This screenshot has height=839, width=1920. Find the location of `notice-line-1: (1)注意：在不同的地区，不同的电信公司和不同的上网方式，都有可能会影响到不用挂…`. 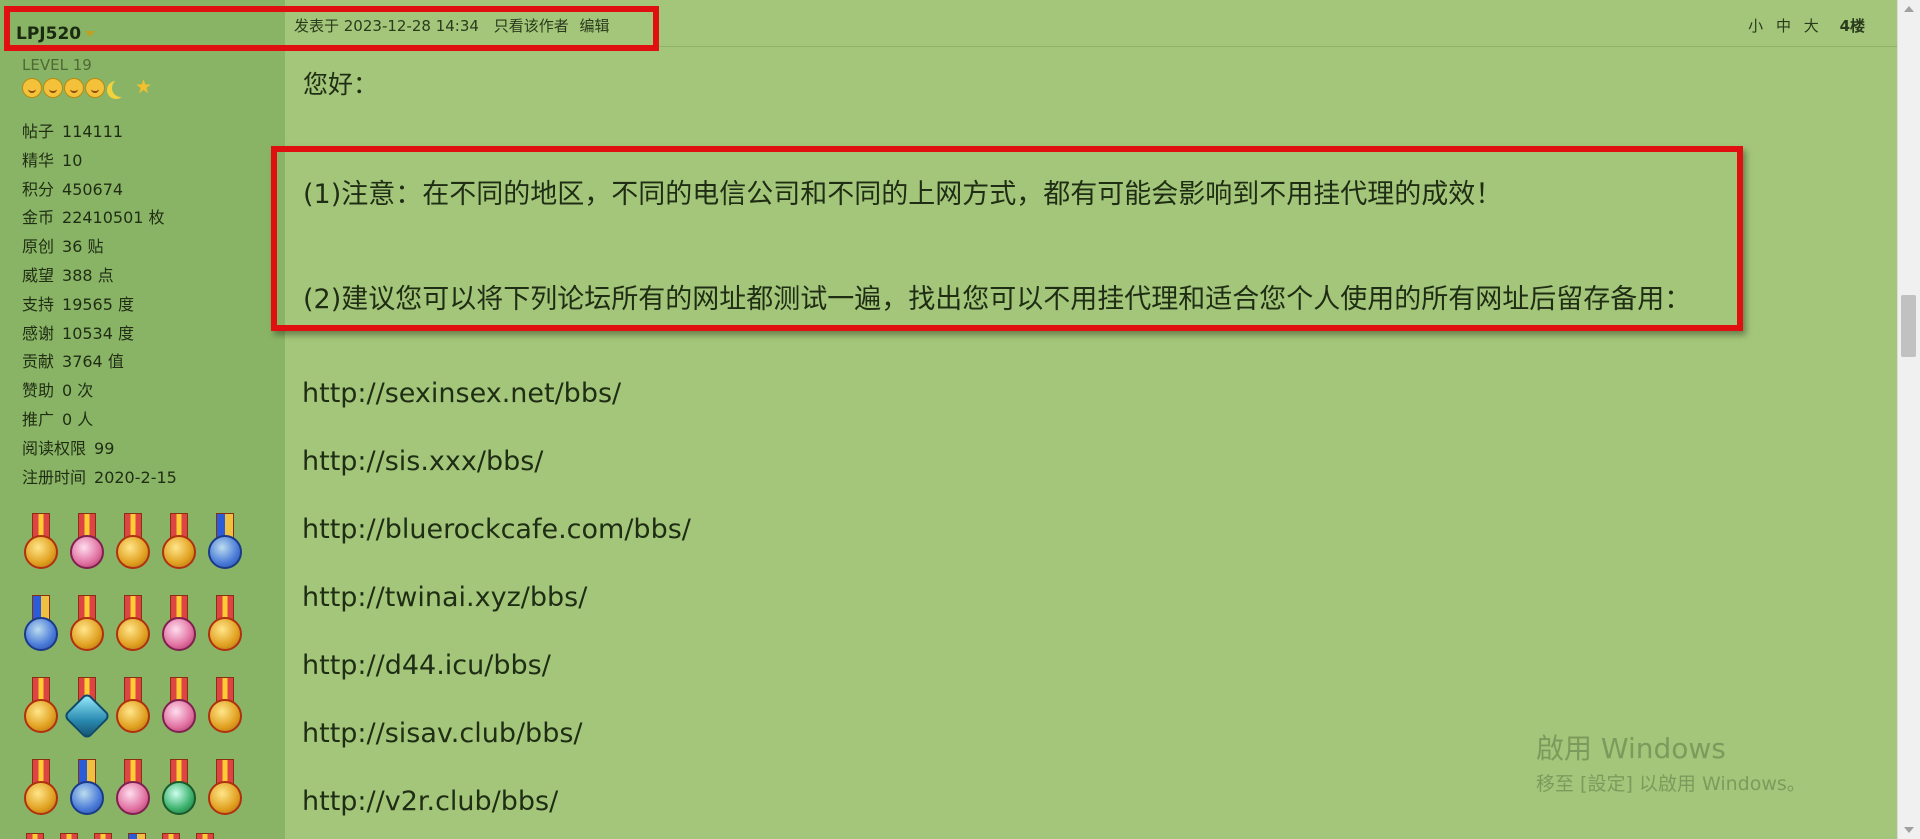

notice-line-1: (1)注意：在不同的地区，不同的电信公司和不同的上网方式，都有可能会影响到不用挂… is located at coordinates (903, 194).